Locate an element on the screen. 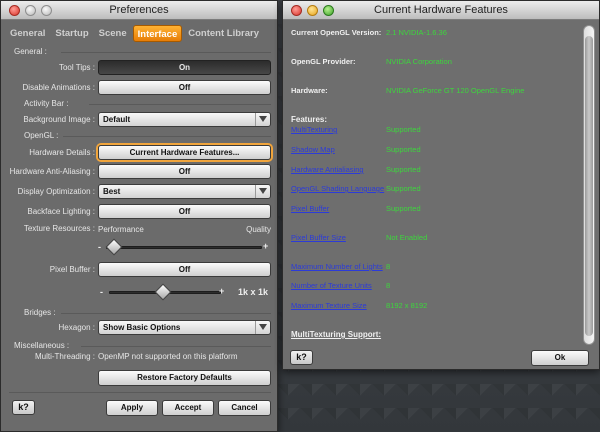  section-opengl: OpenGL : is located at coordinates (41, 135).